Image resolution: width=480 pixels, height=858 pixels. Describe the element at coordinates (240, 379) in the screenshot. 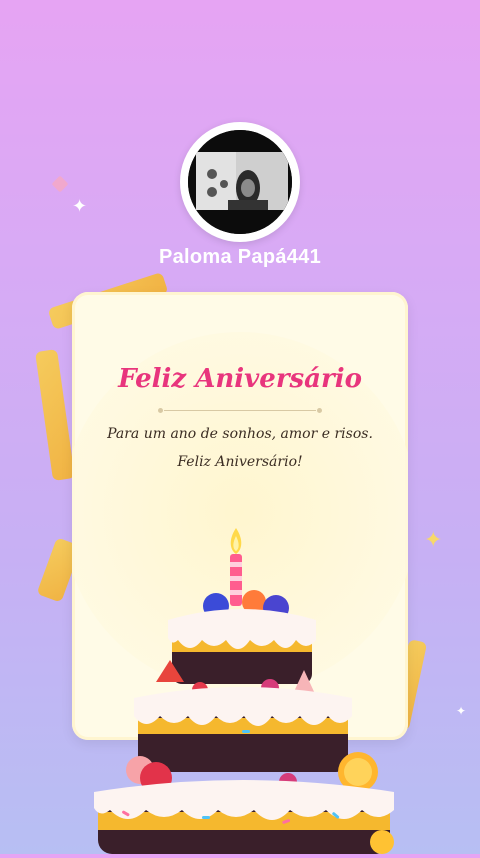

I see `card-title: Feliz Aniversário` at that location.